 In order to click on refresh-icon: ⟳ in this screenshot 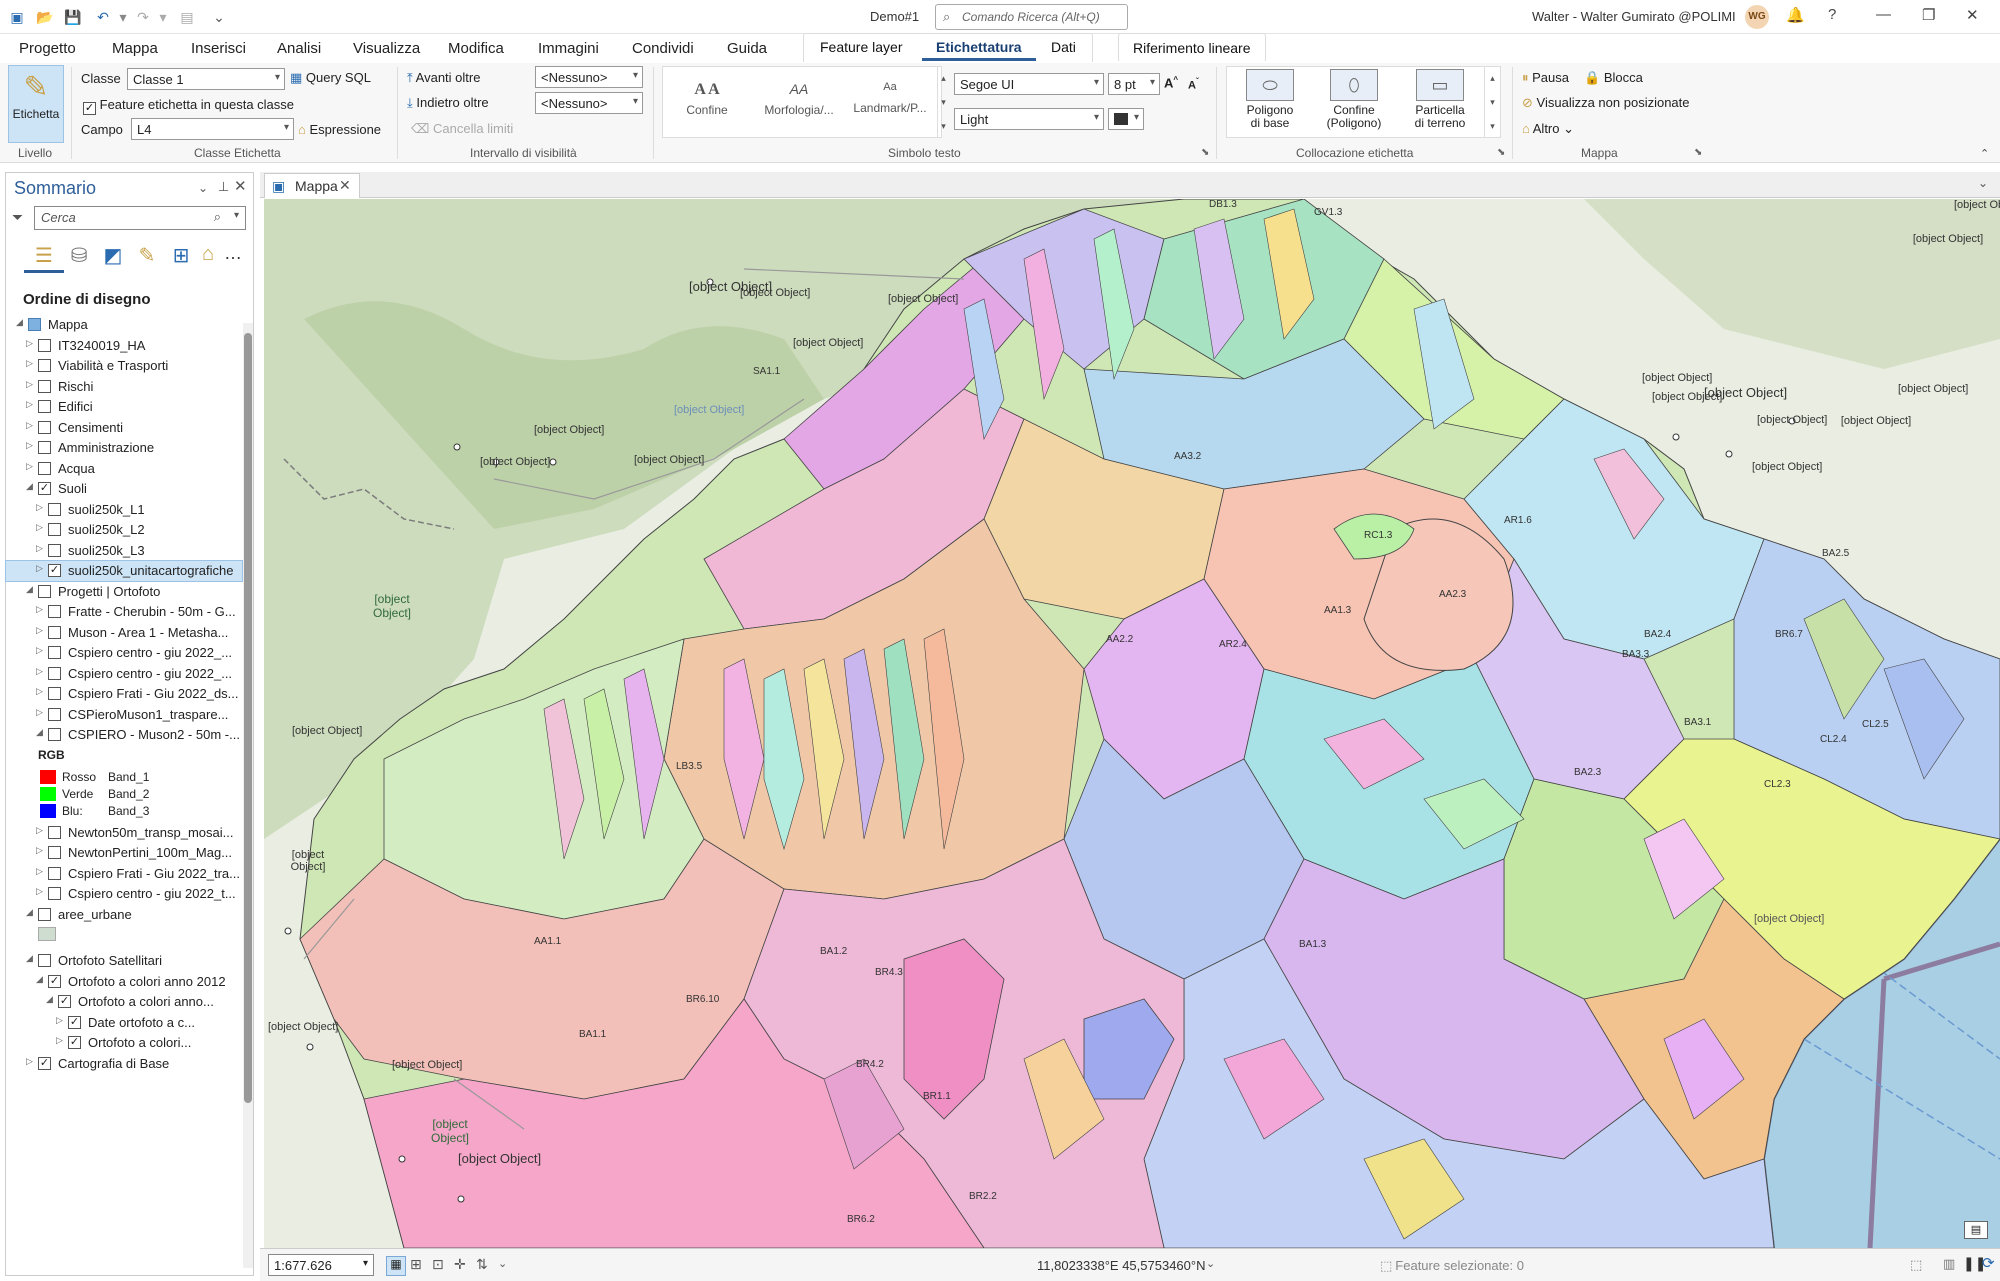, I will do `click(1988, 1263)`.